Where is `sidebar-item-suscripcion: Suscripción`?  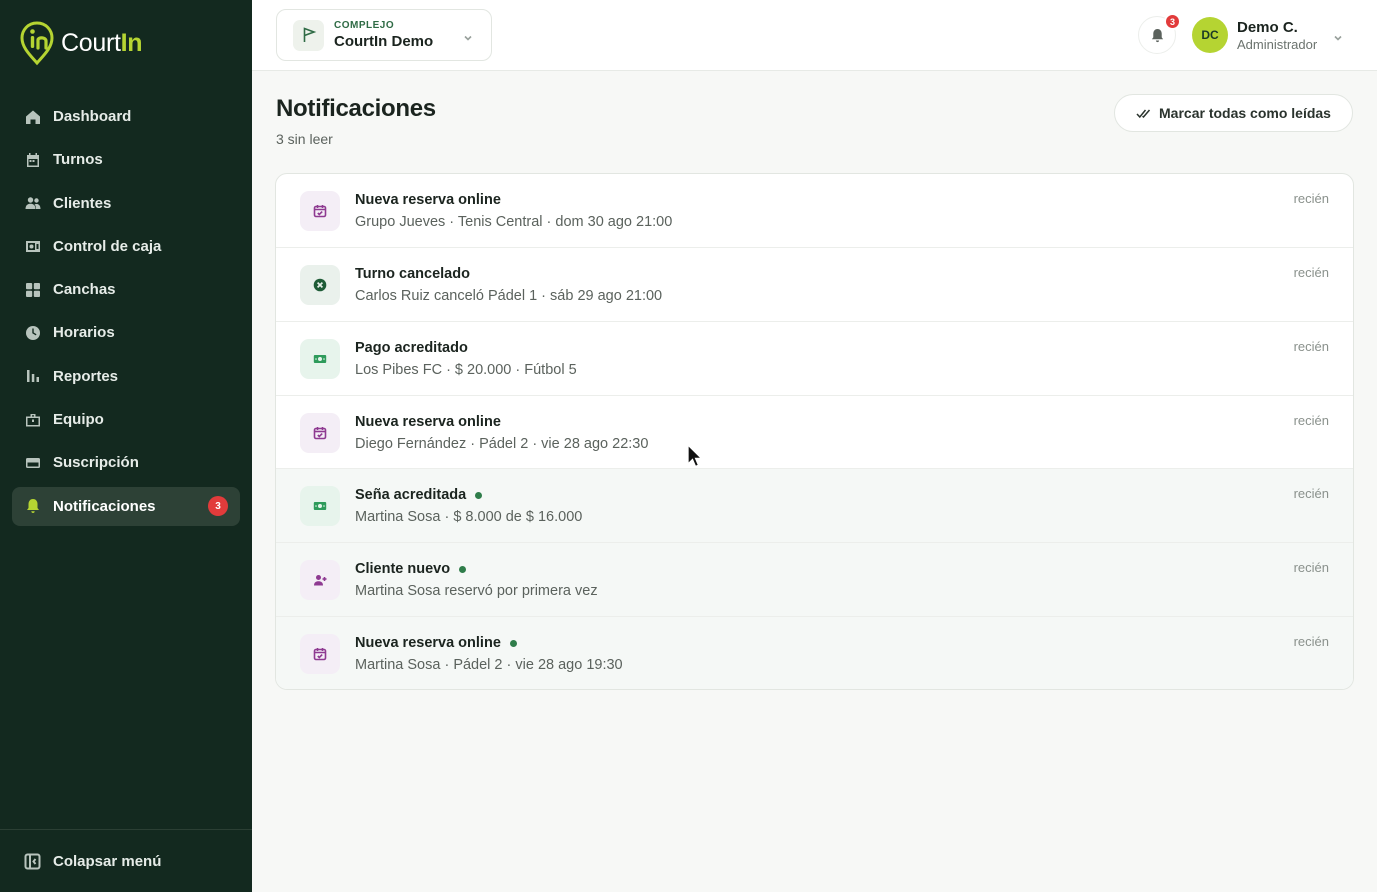 sidebar-item-suscripcion: Suscripción is located at coordinates (126, 462).